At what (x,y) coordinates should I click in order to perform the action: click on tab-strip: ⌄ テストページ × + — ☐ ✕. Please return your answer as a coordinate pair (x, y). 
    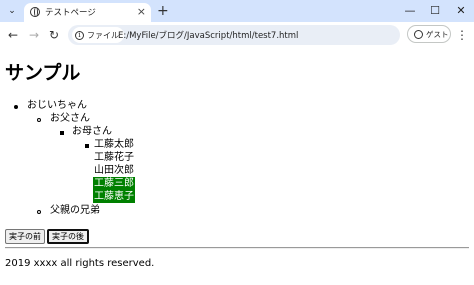
    Looking at the image, I should click on (237, 11).